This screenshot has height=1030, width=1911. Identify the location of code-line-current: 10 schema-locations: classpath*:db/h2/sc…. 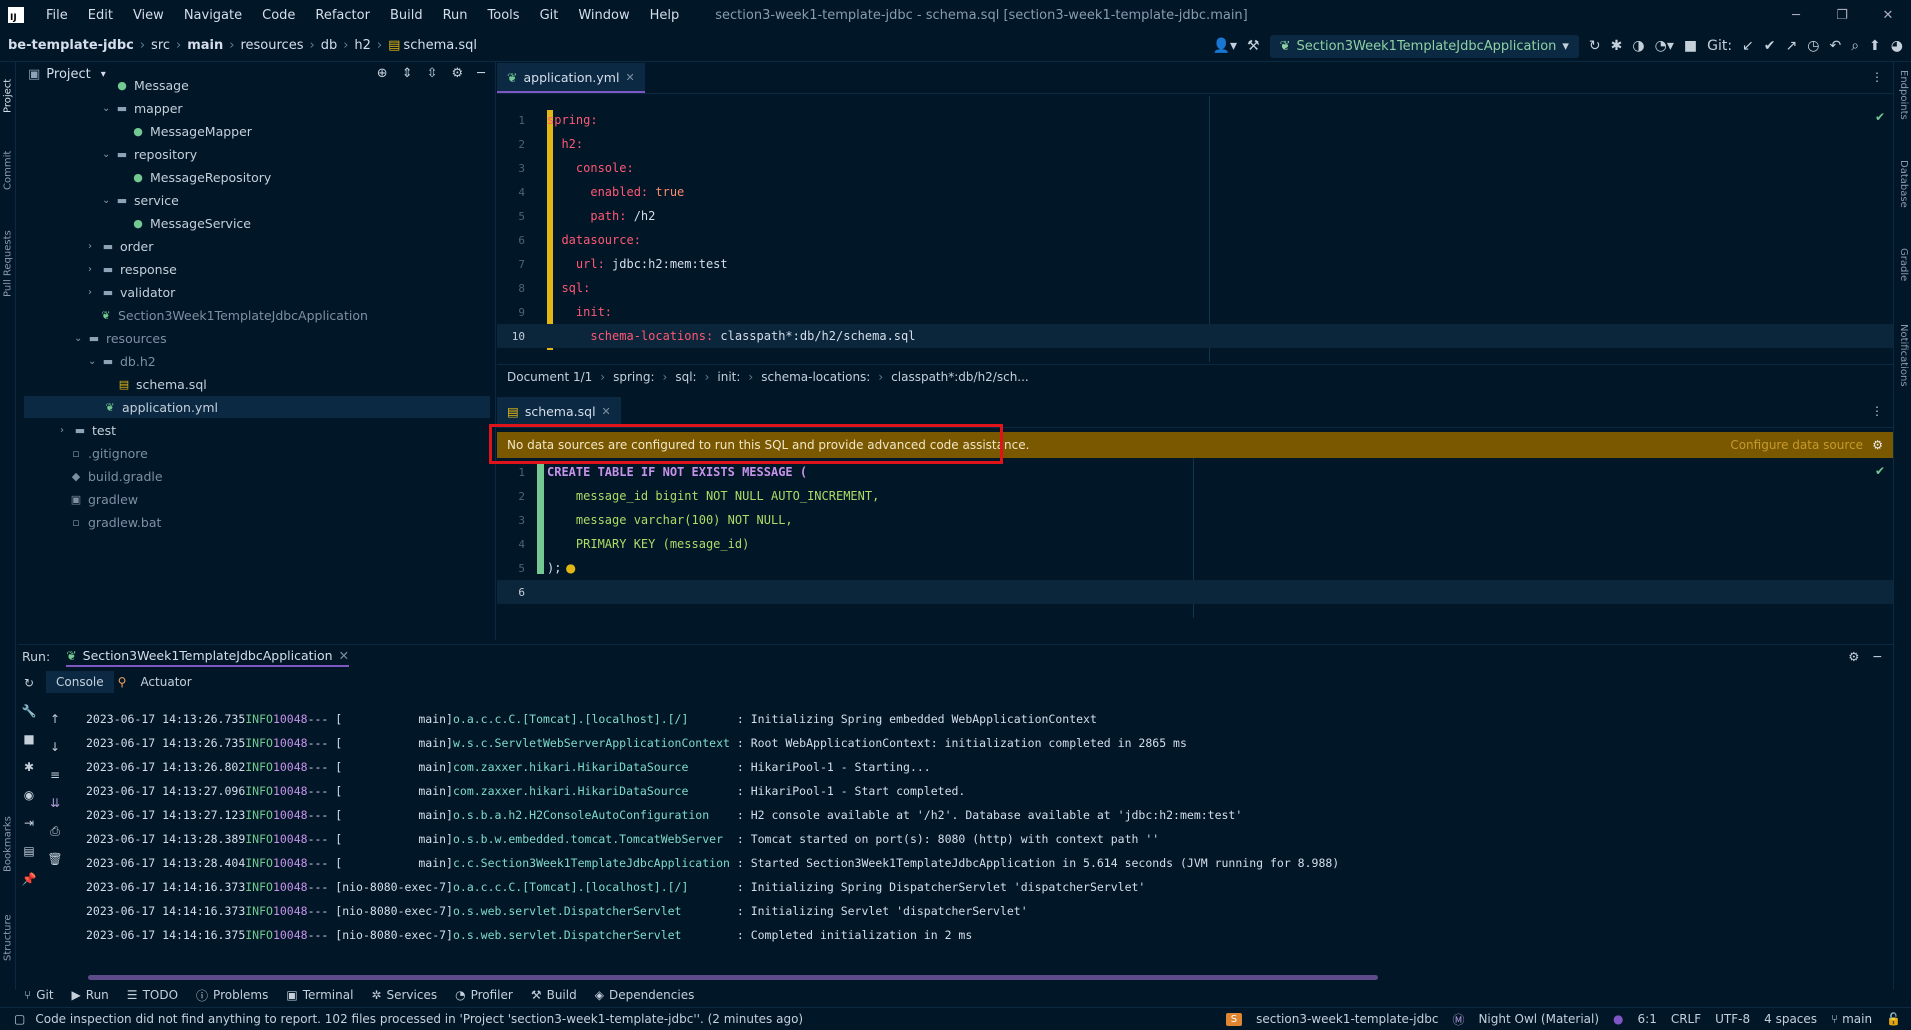
(1195, 336).